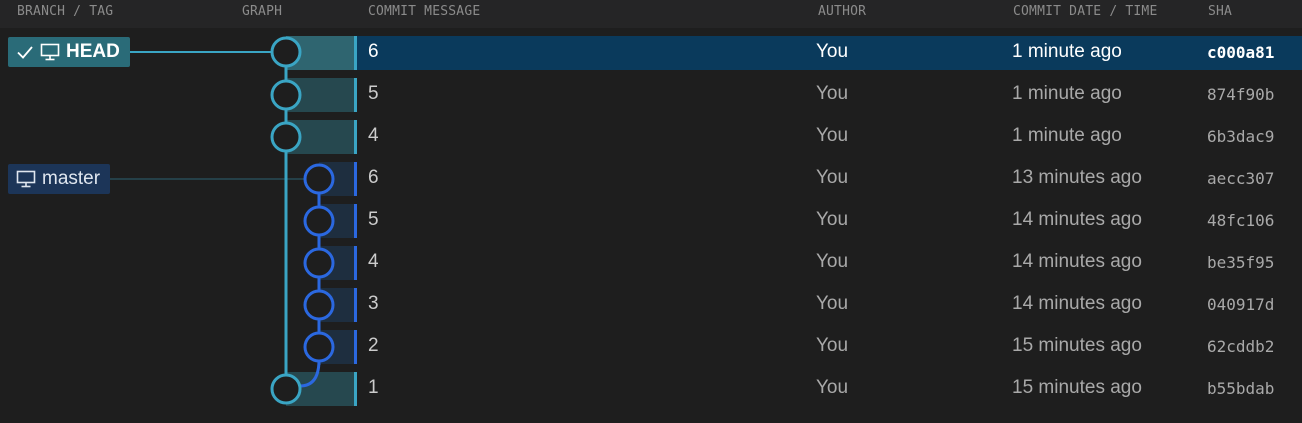  What do you see at coordinates (71, 178) in the screenshot?
I see `branch-badge-label: master` at bounding box center [71, 178].